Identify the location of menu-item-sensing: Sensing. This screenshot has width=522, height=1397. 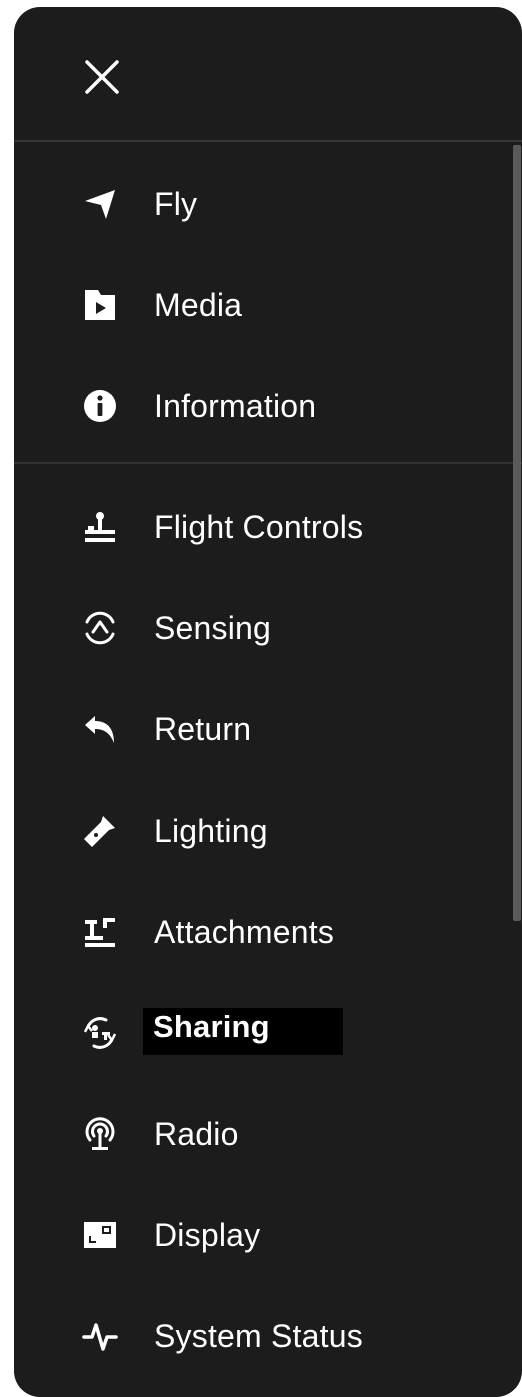
(259, 628).